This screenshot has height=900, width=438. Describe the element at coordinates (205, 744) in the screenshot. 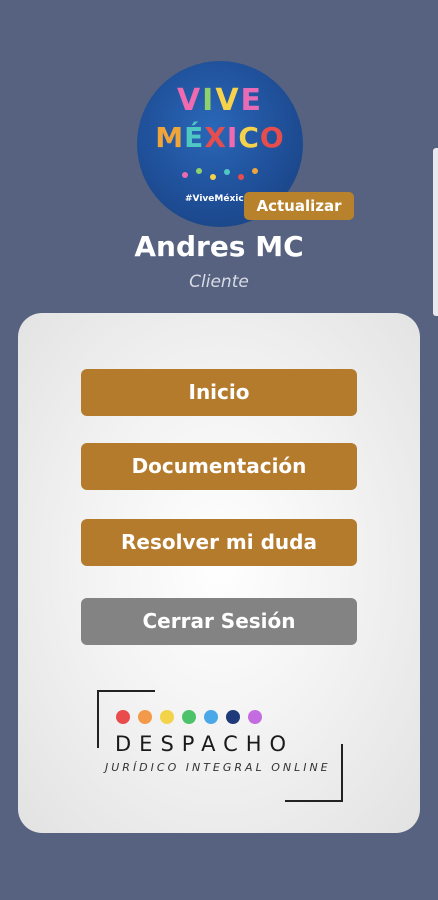

I see `logo-brand: DESPACHO` at that location.